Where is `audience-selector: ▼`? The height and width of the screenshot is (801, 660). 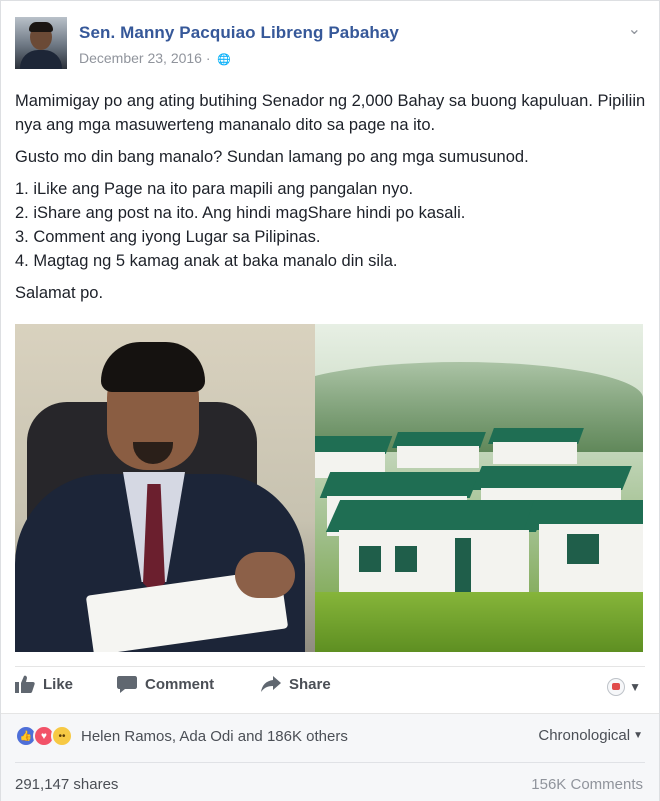
audience-selector: ▼ is located at coordinates (624, 687).